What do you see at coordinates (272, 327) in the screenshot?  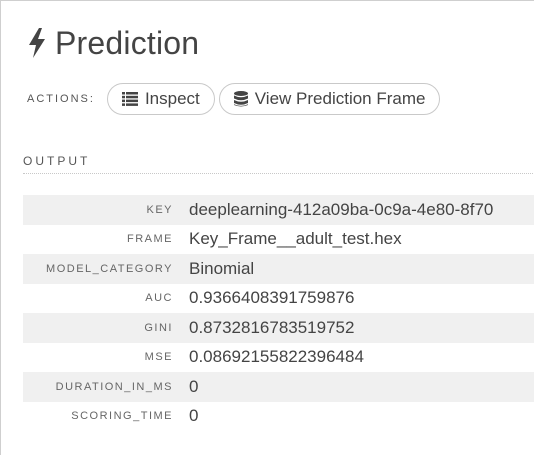 I see `row-value: 0.8732816783519752` at bounding box center [272, 327].